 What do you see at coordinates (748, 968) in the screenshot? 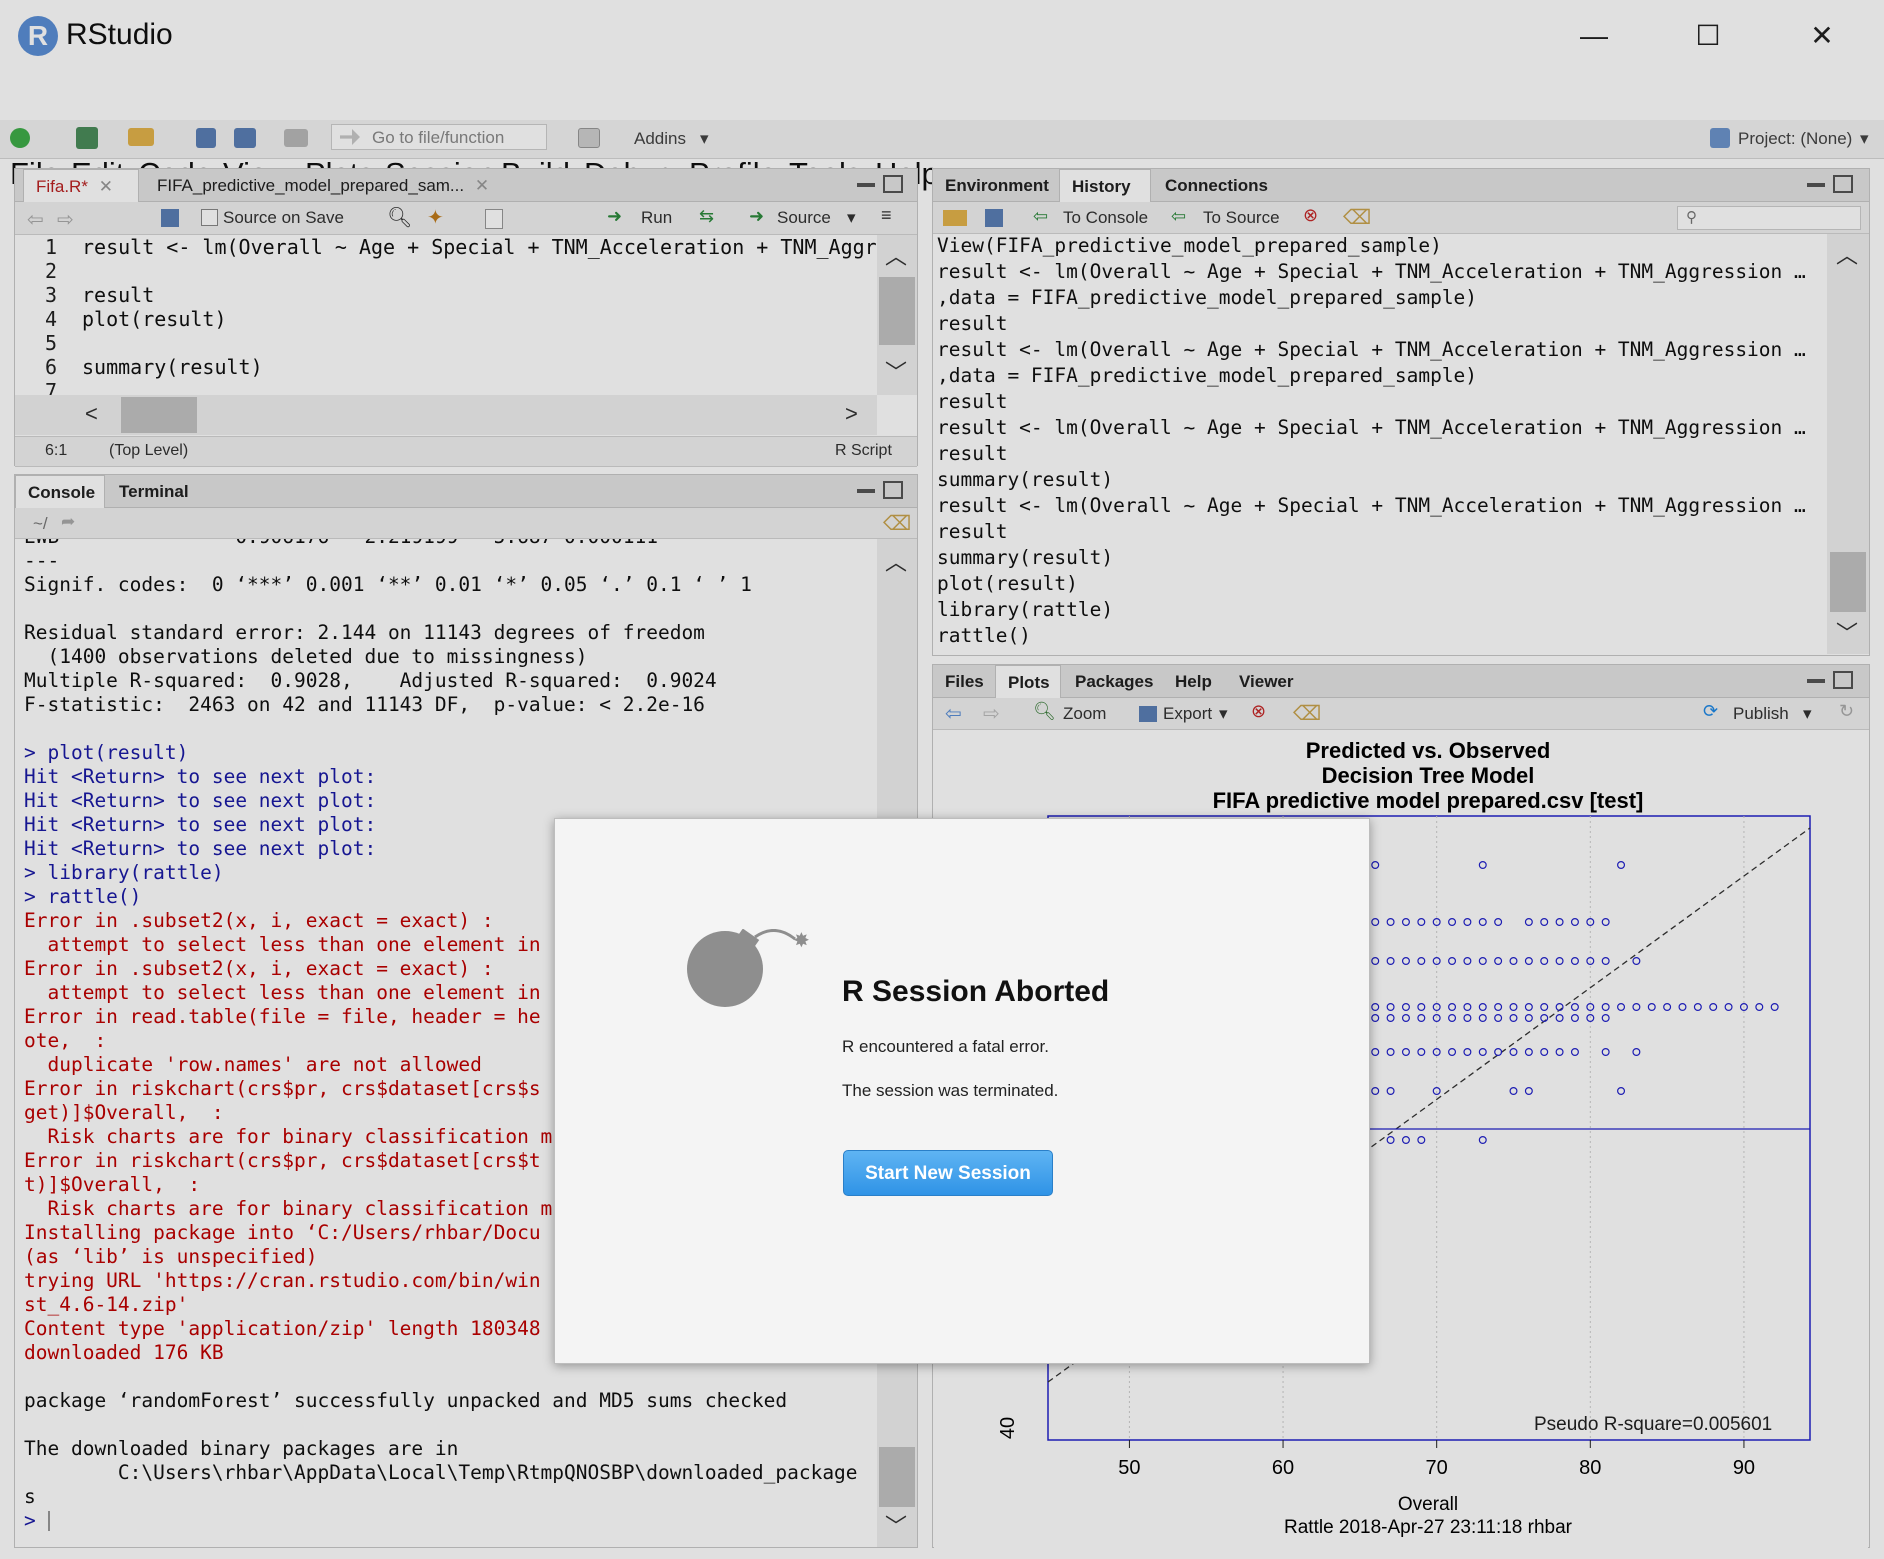
I see `bomb-icon: ✸` at bounding box center [748, 968].